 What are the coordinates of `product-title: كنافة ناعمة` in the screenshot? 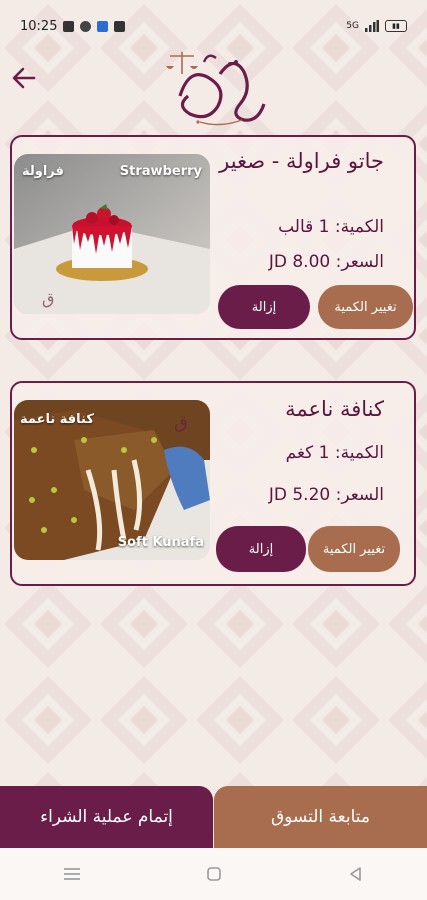 It's located at (334, 409).